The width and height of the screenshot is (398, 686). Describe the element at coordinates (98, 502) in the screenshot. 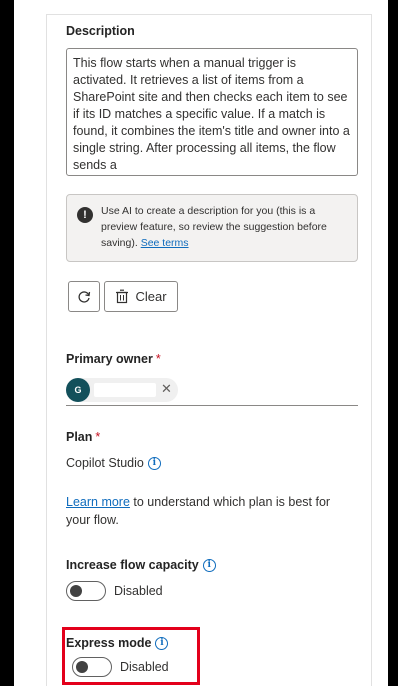

I see `learn-more-link: Learn more` at that location.